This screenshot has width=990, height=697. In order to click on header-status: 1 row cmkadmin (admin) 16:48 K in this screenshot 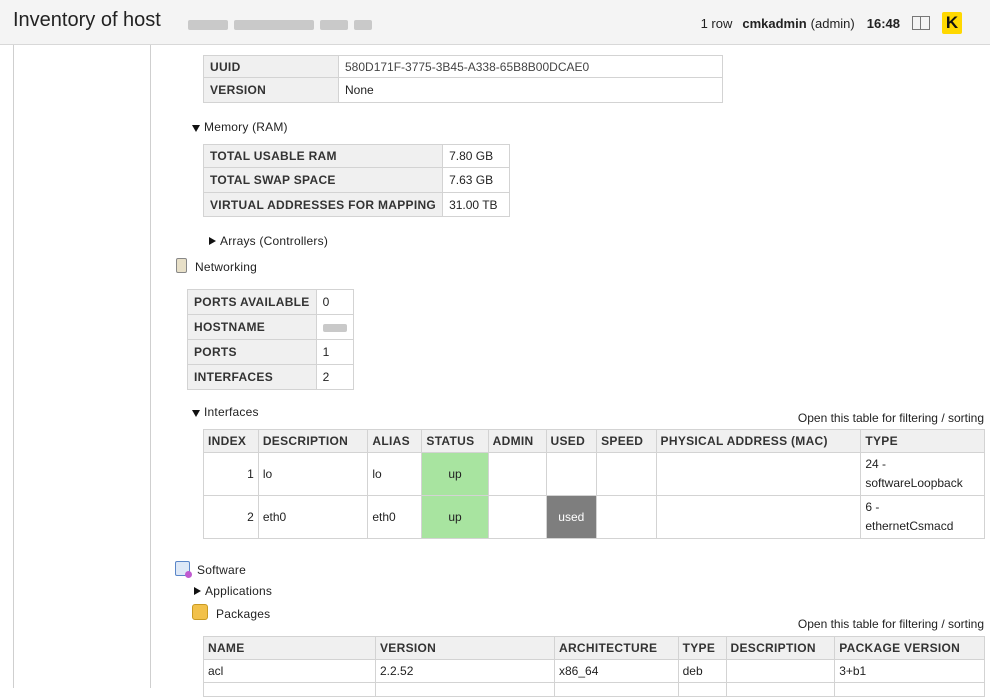, I will do `click(845, 23)`.